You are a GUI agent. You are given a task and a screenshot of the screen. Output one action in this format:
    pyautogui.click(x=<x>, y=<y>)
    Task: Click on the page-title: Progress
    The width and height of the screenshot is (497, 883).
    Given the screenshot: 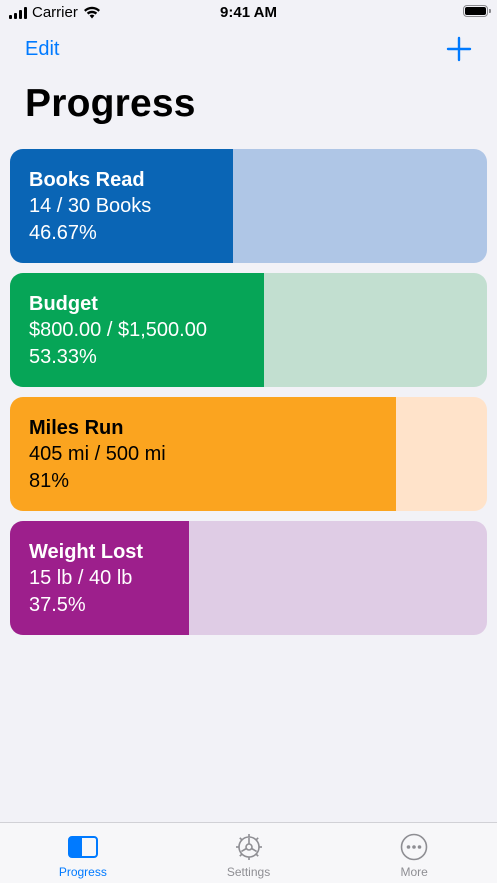 What is the action you would take?
    pyautogui.click(x=110, y=103)
    